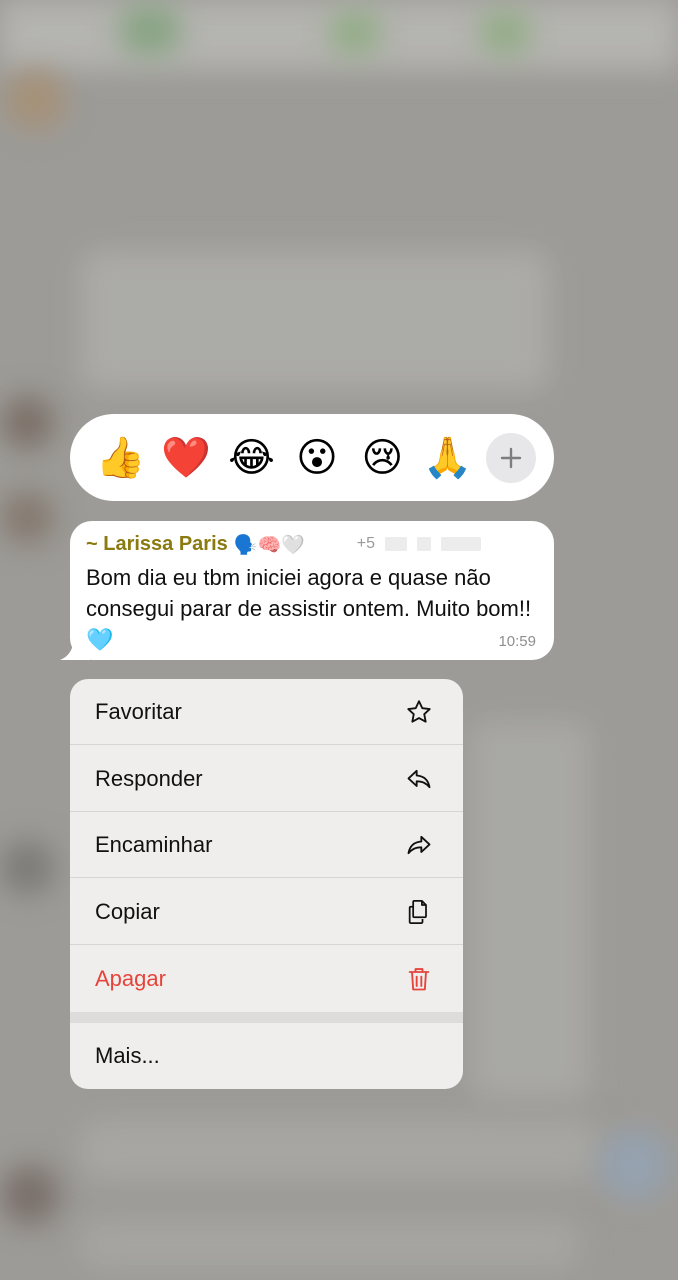  What do you see at coordinates (447, 458) in the screenshot?
I see `reaction-praying-hands: 🙏` at bounding box center [447, 458].